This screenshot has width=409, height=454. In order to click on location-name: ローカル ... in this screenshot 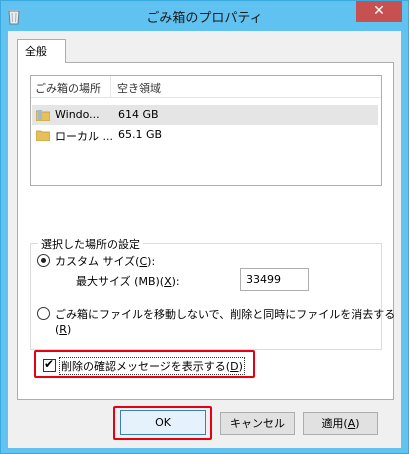, I will do `click(84, 136)`.